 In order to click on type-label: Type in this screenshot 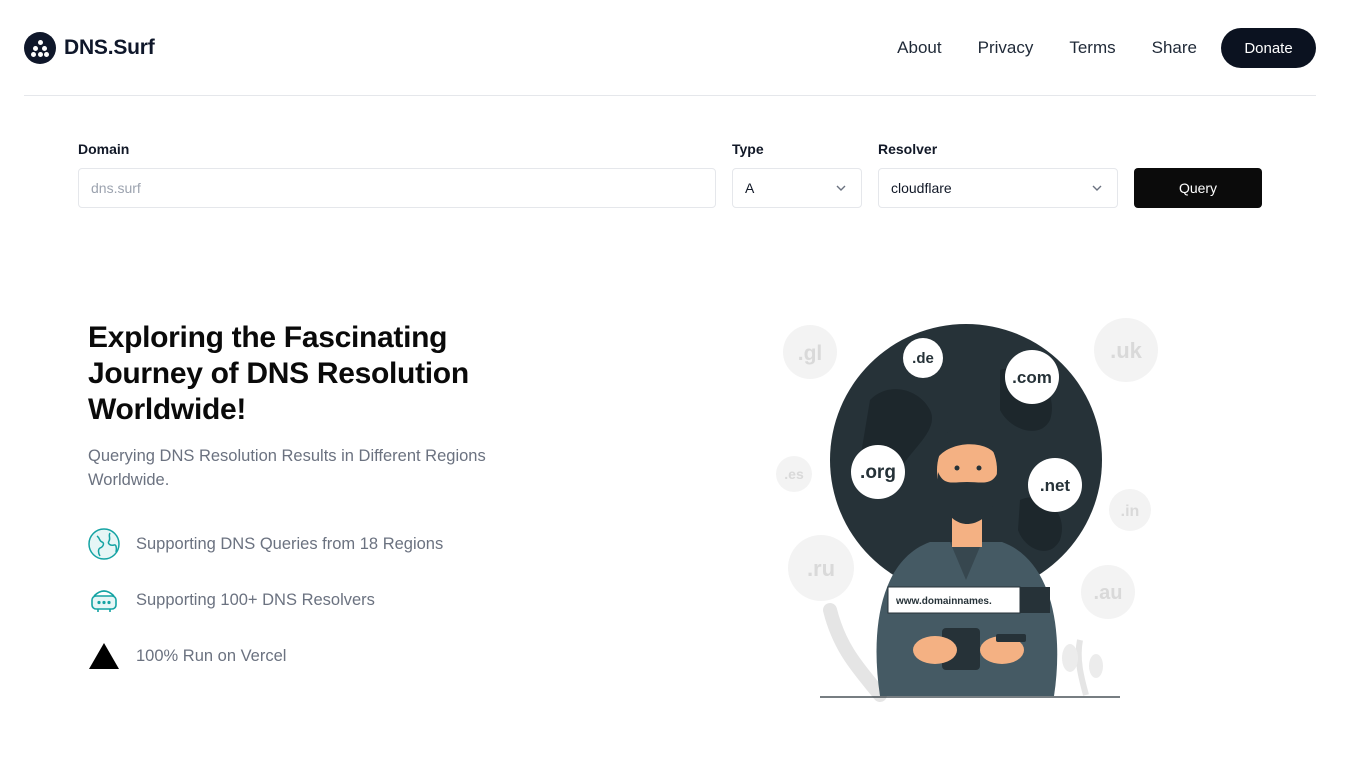, I will do `click(748, 149)`.